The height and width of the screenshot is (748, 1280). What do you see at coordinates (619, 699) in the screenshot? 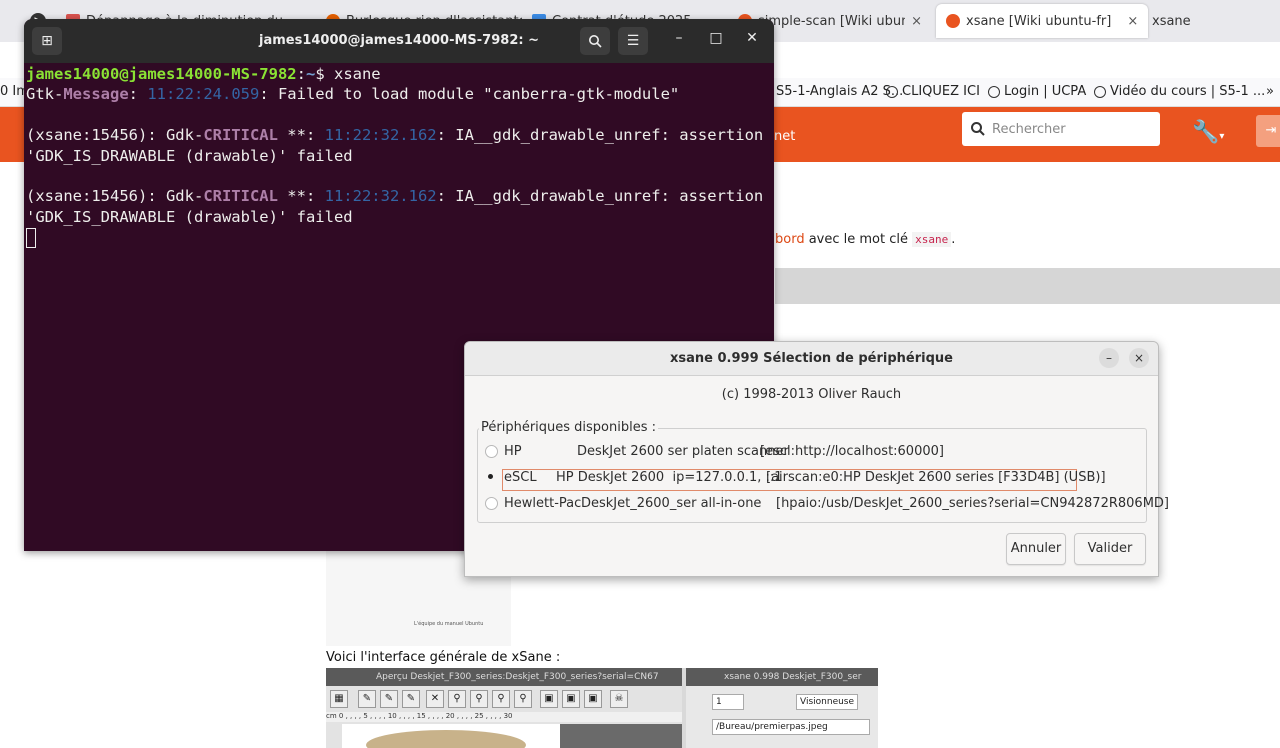
I see `xsane-tool-icon: ☠` at bounding box center [619, 699].